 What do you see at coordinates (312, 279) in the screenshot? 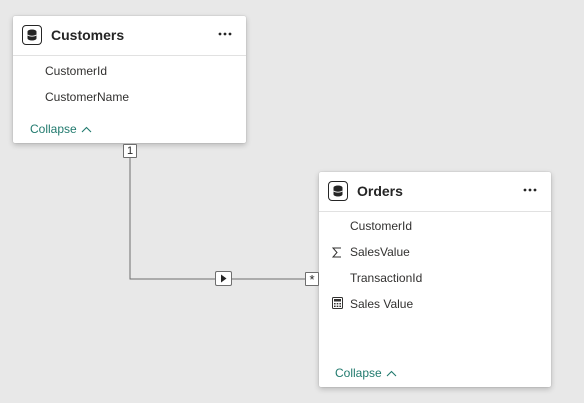
I see `cardinality-many-label: *` at bounding box center [312, 279].